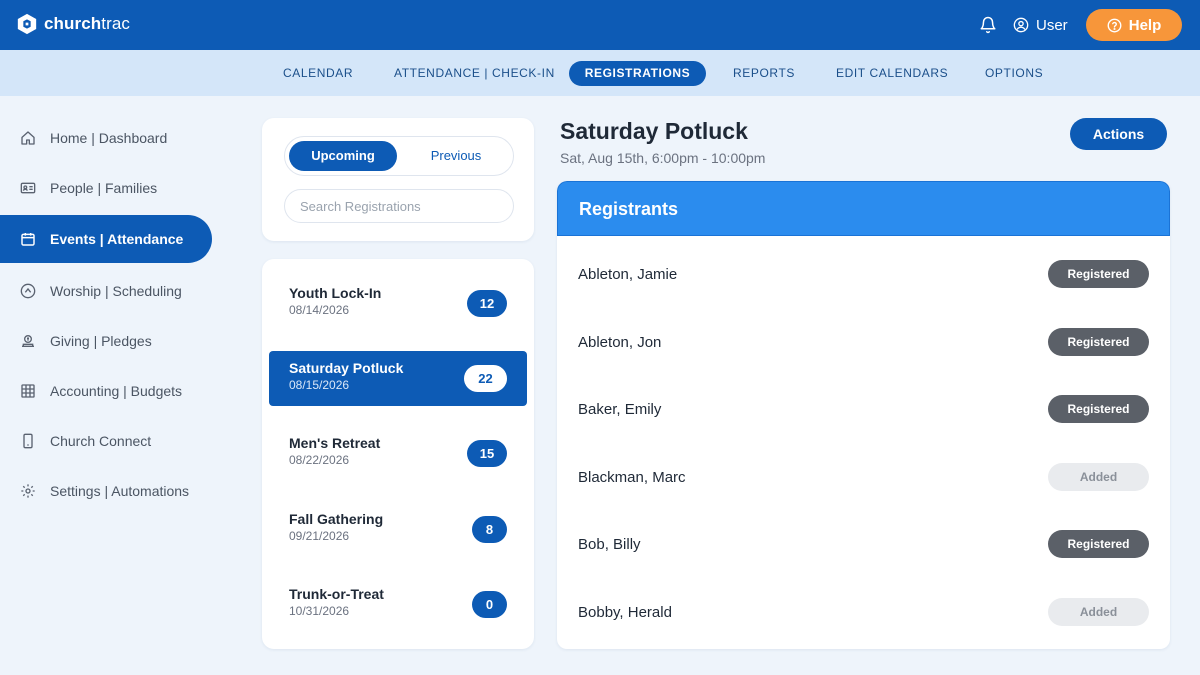  I want to click on sidebar-item-church-connect: Church Connect, so click(106, 441).